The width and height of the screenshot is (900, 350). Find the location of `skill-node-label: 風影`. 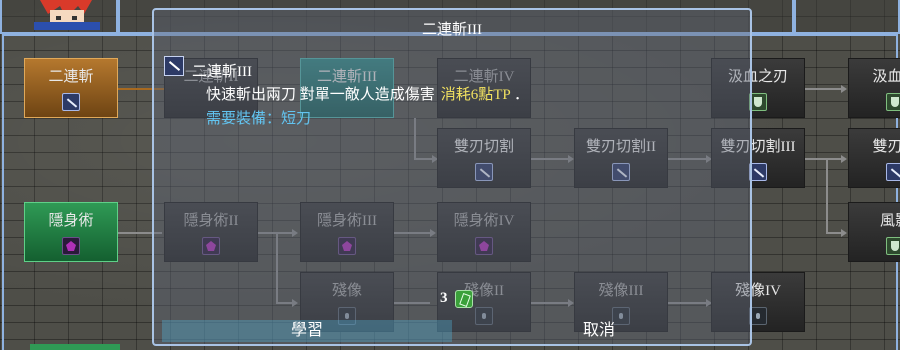

skill-node-label: 風影 is located at coordinates (889, 221).